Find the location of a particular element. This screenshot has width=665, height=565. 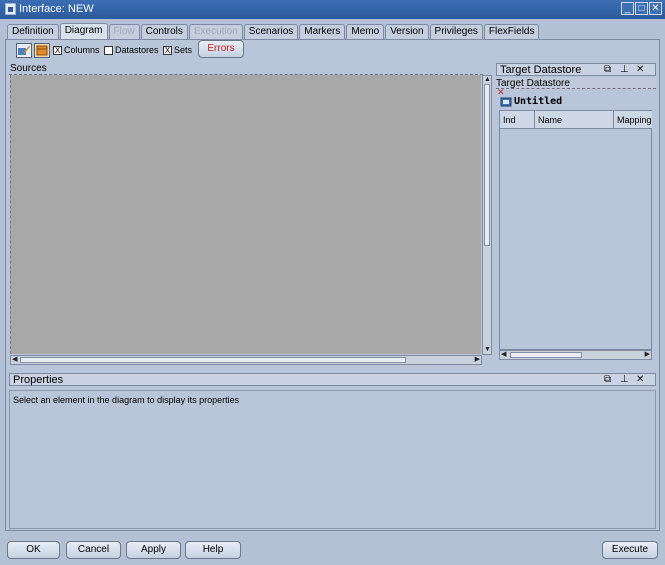

sources-header: Sources is located at coordinates (246, 69).